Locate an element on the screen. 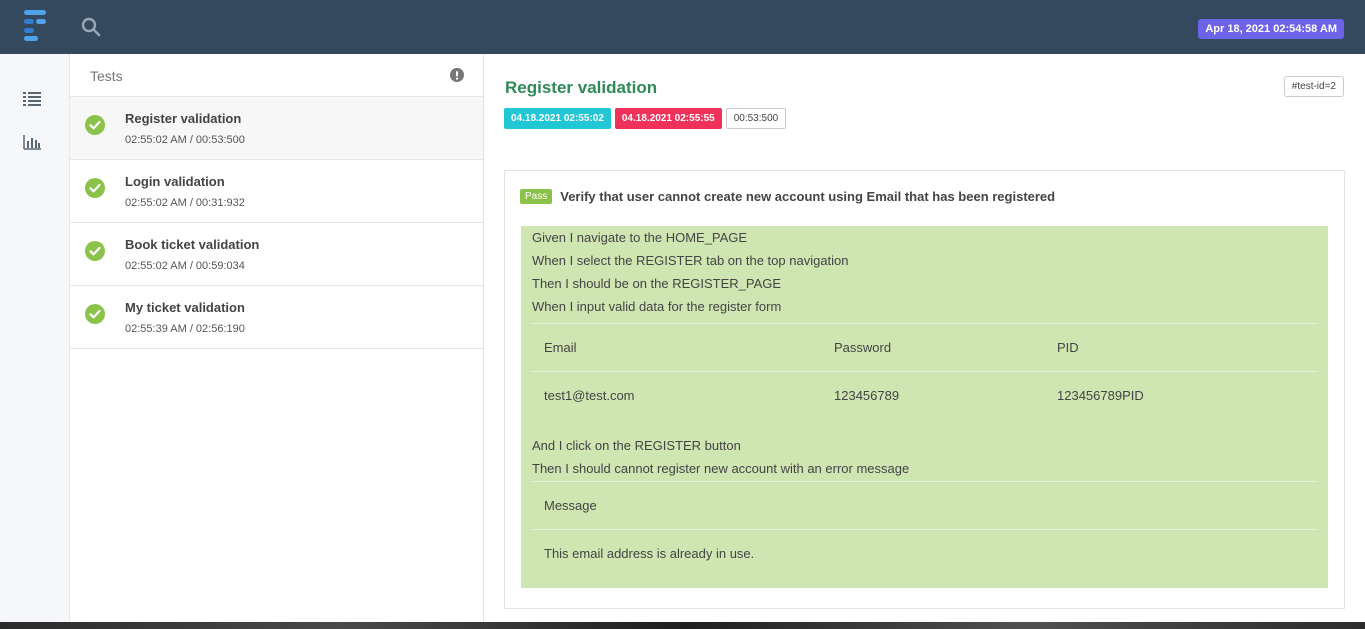  top-bar: Apr 18, 2021 02:54:58 AM is located at coordinates (682, 27).